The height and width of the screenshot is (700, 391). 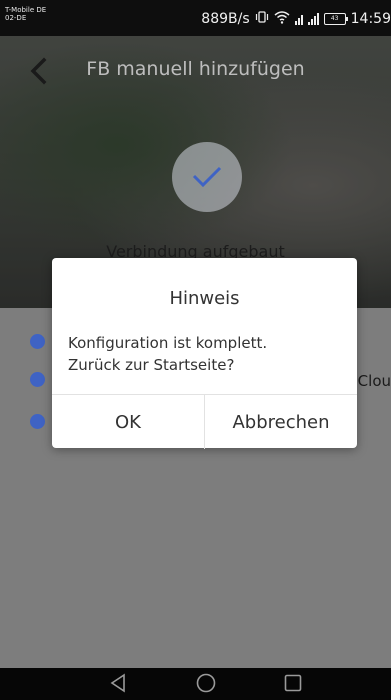 What do you see at coordinates (335, 19) in the screenshot?
I see `battery-icon: 43` at bounding box center [335, 19].